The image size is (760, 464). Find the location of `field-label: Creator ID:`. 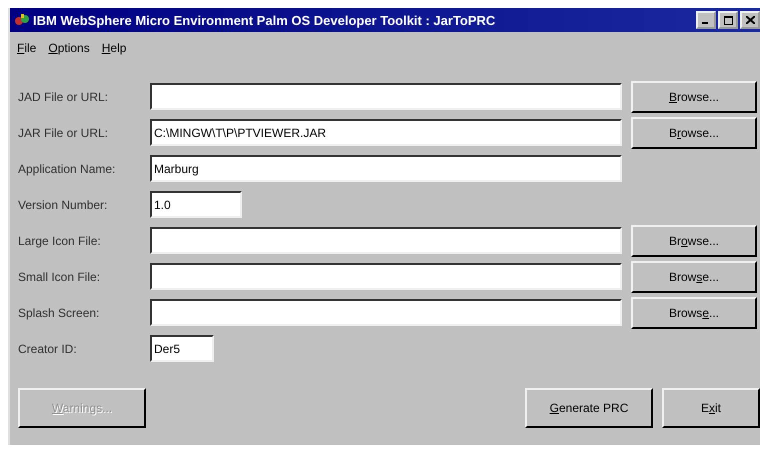

field-label: Creator ID: is located at coordinates (48, 349).